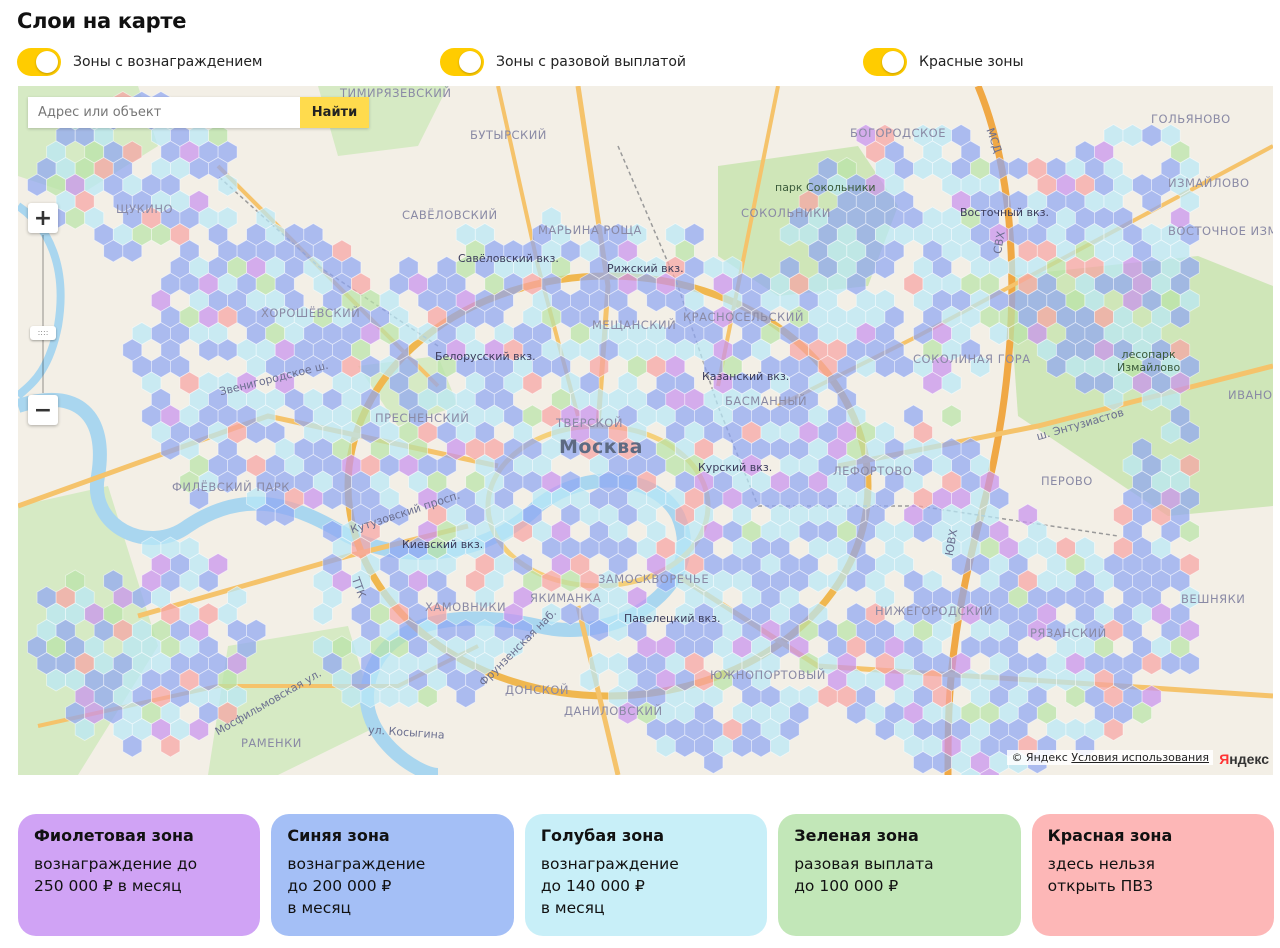  What do you see at coordinates (768, 675) in the screenshot?
I see `district-label: ЮЖНОПОРТОВЫЙ` at bounding box center [768, 675].